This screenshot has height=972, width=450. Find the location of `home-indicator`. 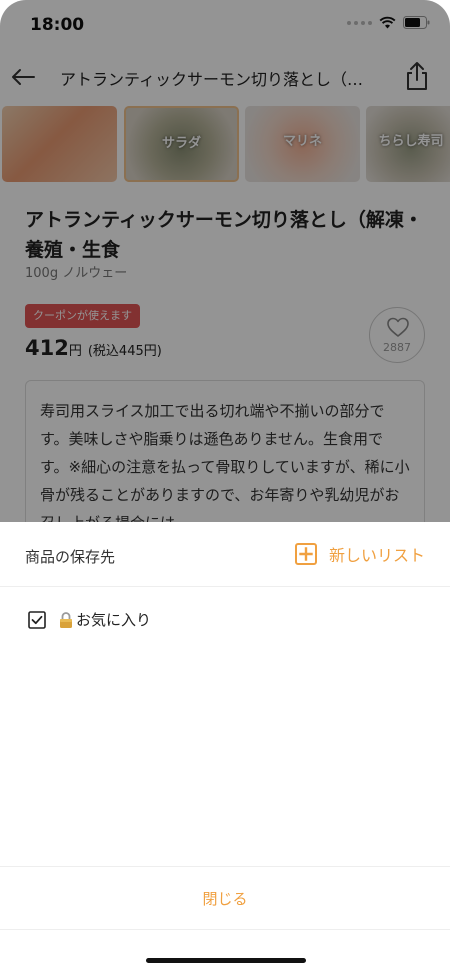

home-indicator is located at coordinates (226, 960).